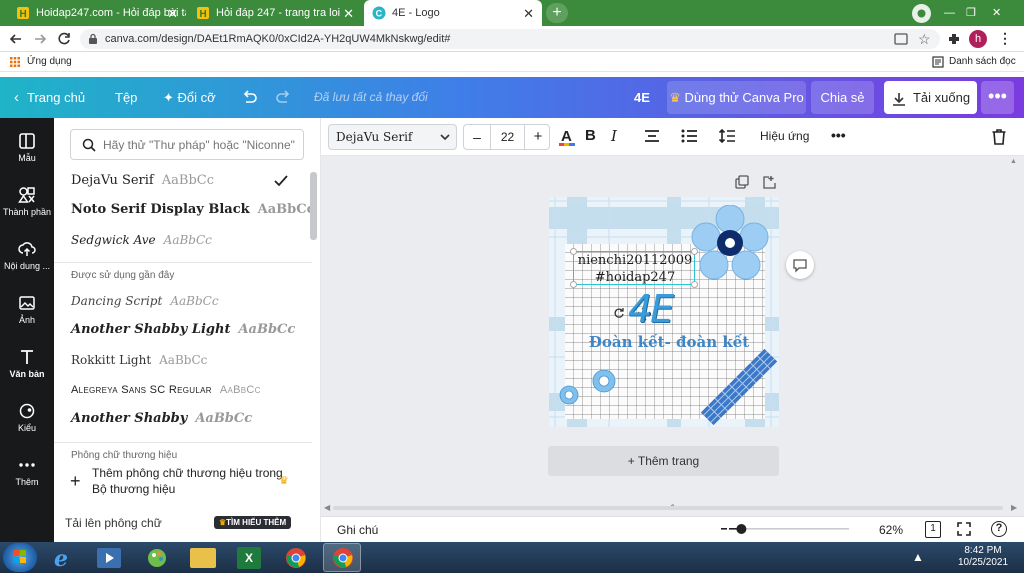 This screenshot has width=1024, height=573. Describe the element at coordinates (15, 62) in the screenshot. I see `apps-grid-icon` at that location.